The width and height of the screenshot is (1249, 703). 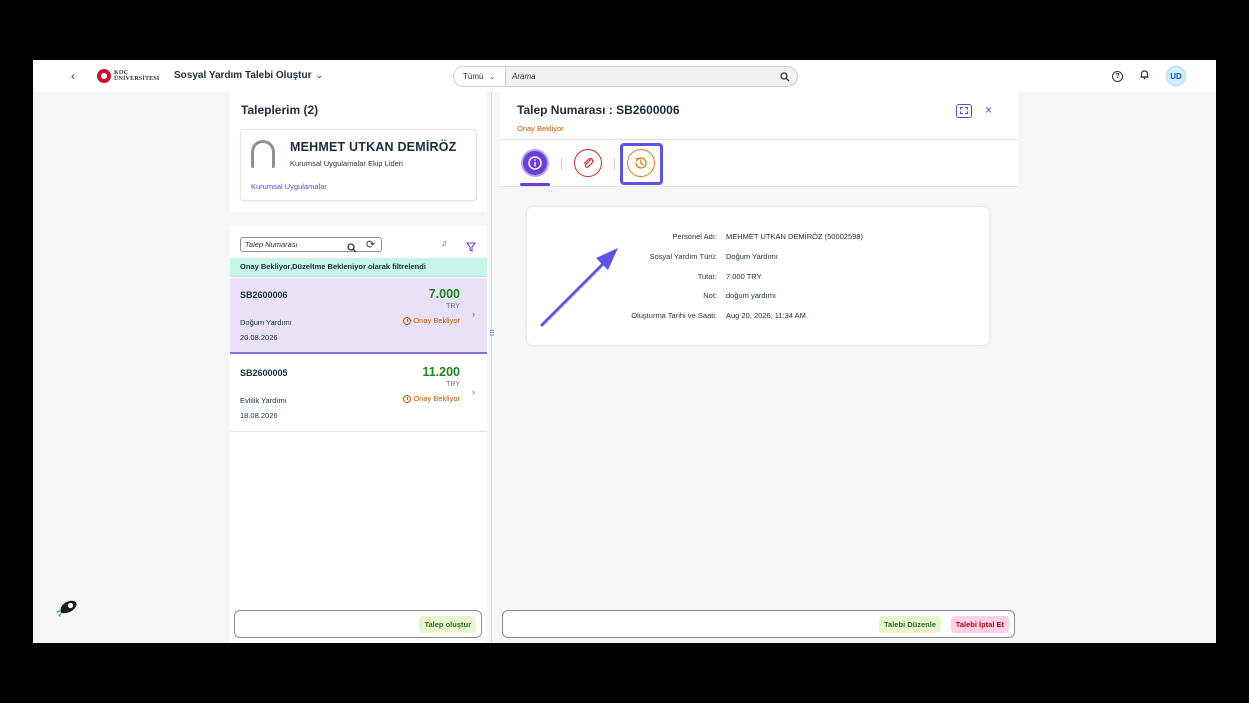 I want to click on back-chevron-icon: ‹, so click(x=73, y=76).